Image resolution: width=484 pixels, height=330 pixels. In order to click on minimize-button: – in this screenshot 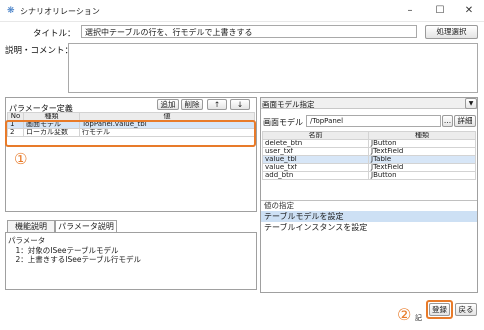, I will do `click(410, 10)`.